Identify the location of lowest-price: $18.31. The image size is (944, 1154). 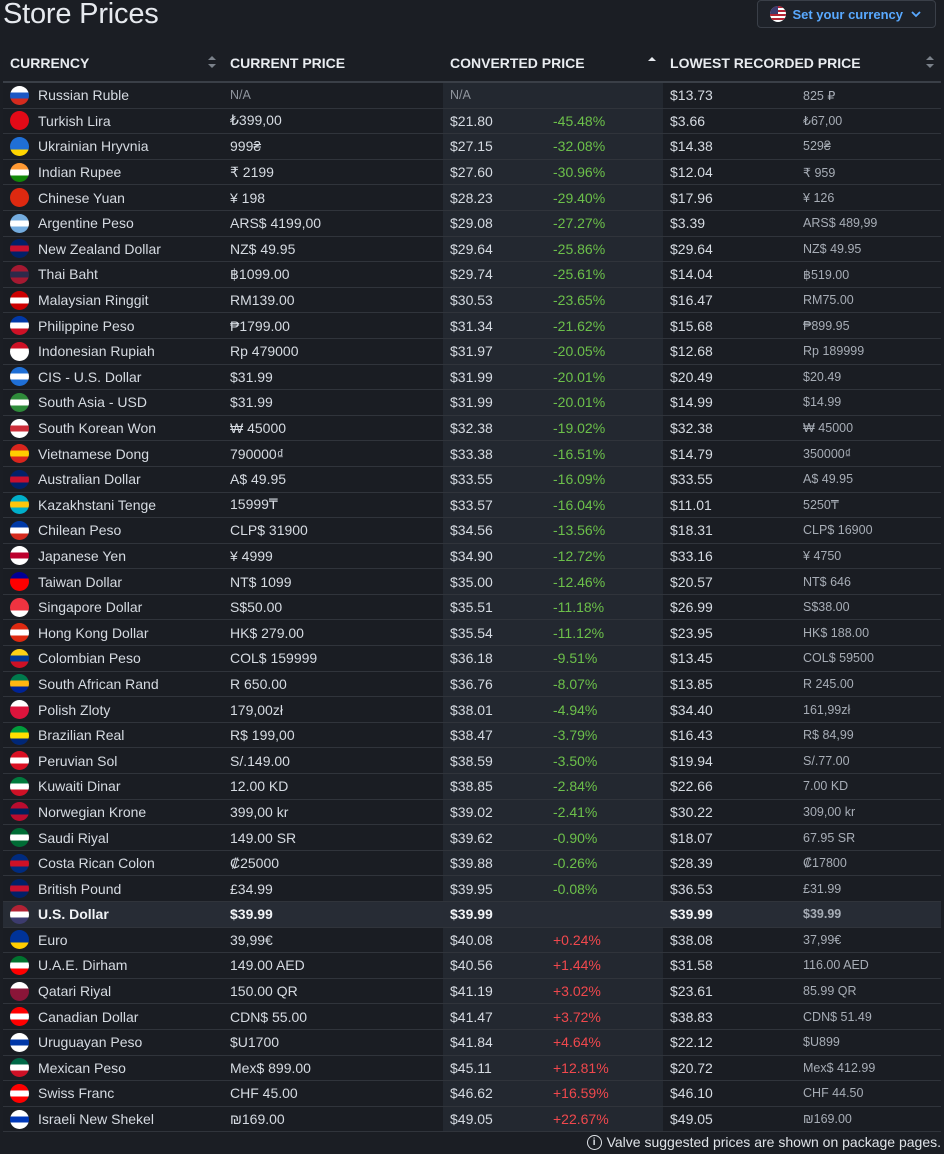
(733, 530).